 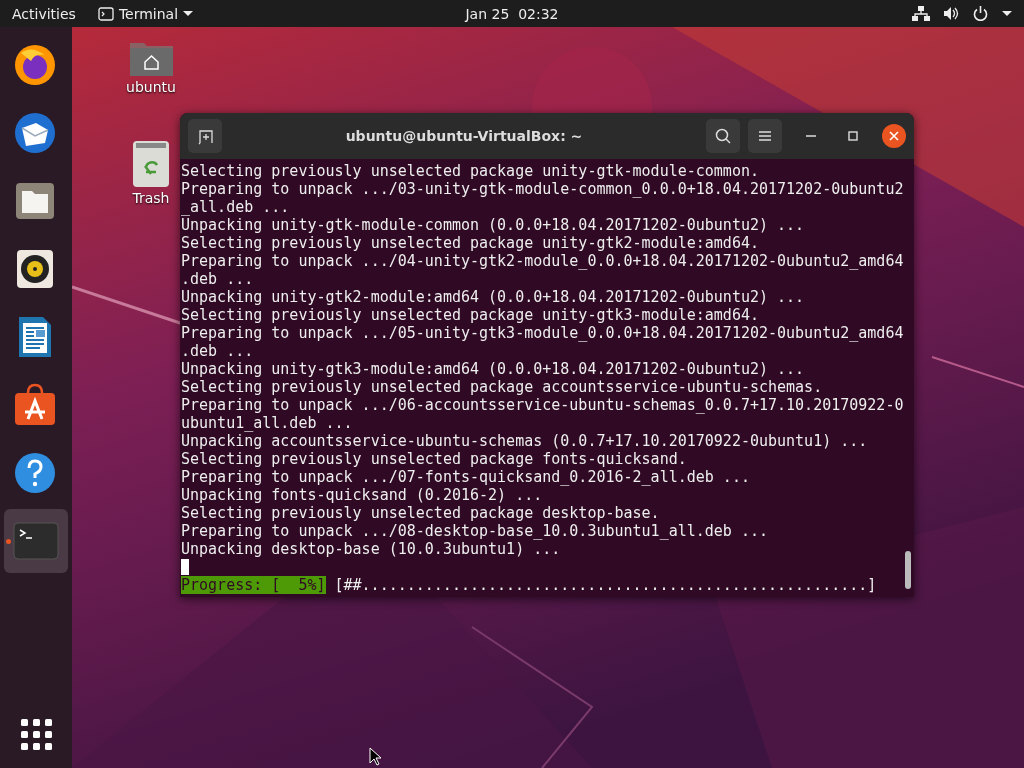 I want to click on network-icon, so click(x=921, y=13).